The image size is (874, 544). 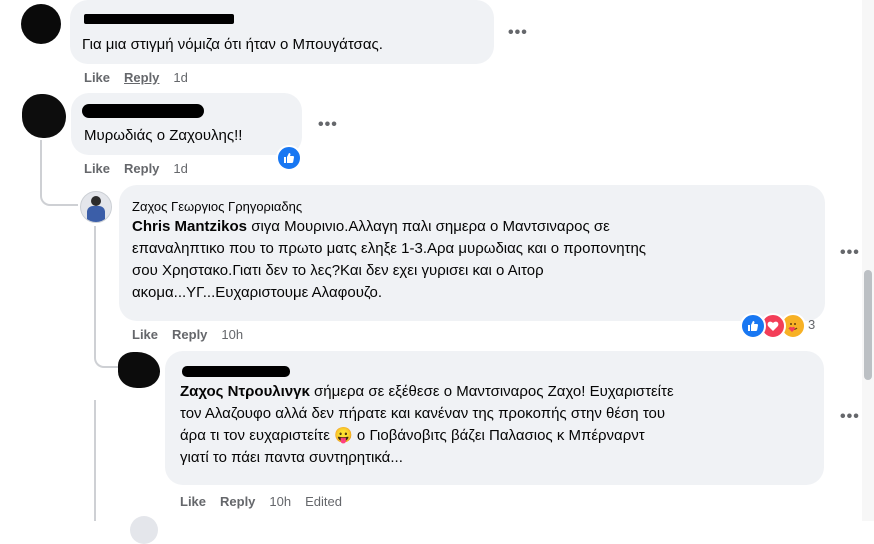 What do you see at coordinates (343, 435) in the screenshot?
I see `tongue-emoji: 😛` at bounding box center [343, 435].